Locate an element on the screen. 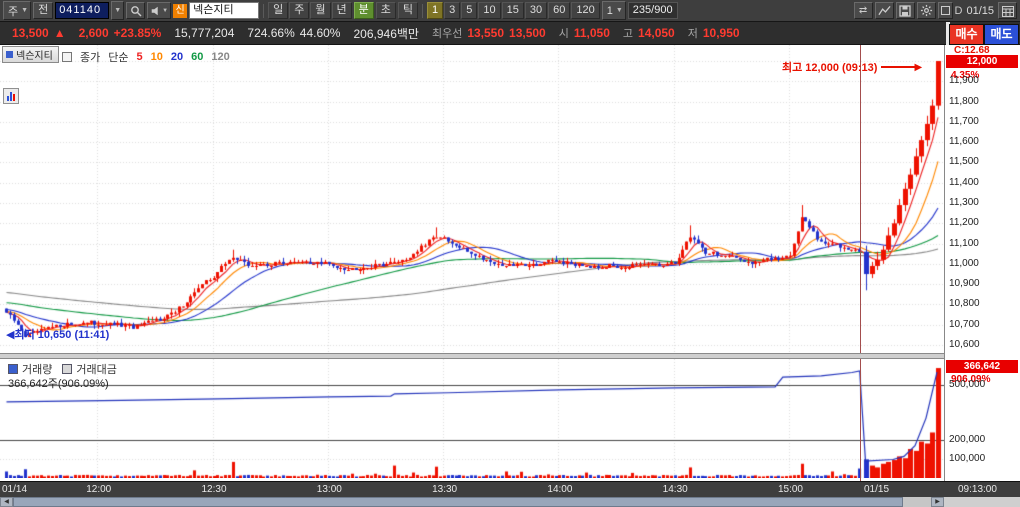 The width and height of the screenshot is (1020, 507). price-tick-label: 11,300 is located at coordinates (964, 203).